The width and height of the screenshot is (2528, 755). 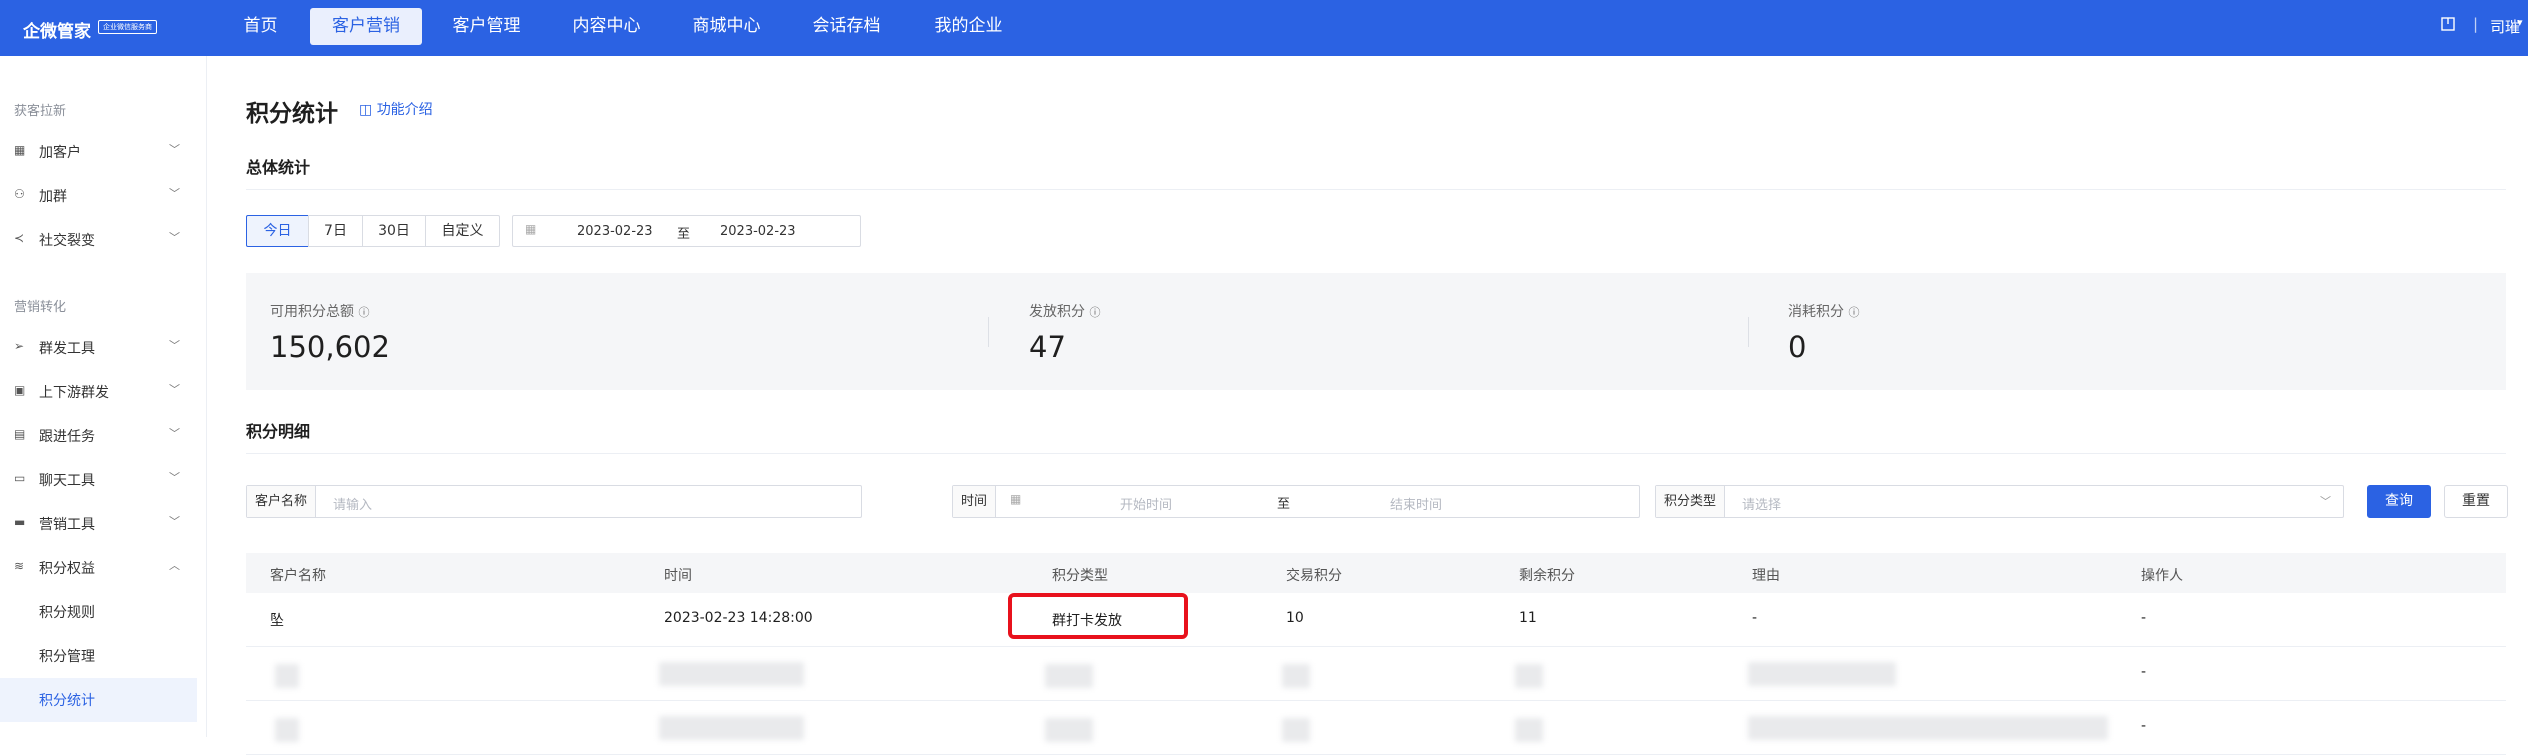 I want to click on calendar-icon: ▦, so click(x=1016, y=499).